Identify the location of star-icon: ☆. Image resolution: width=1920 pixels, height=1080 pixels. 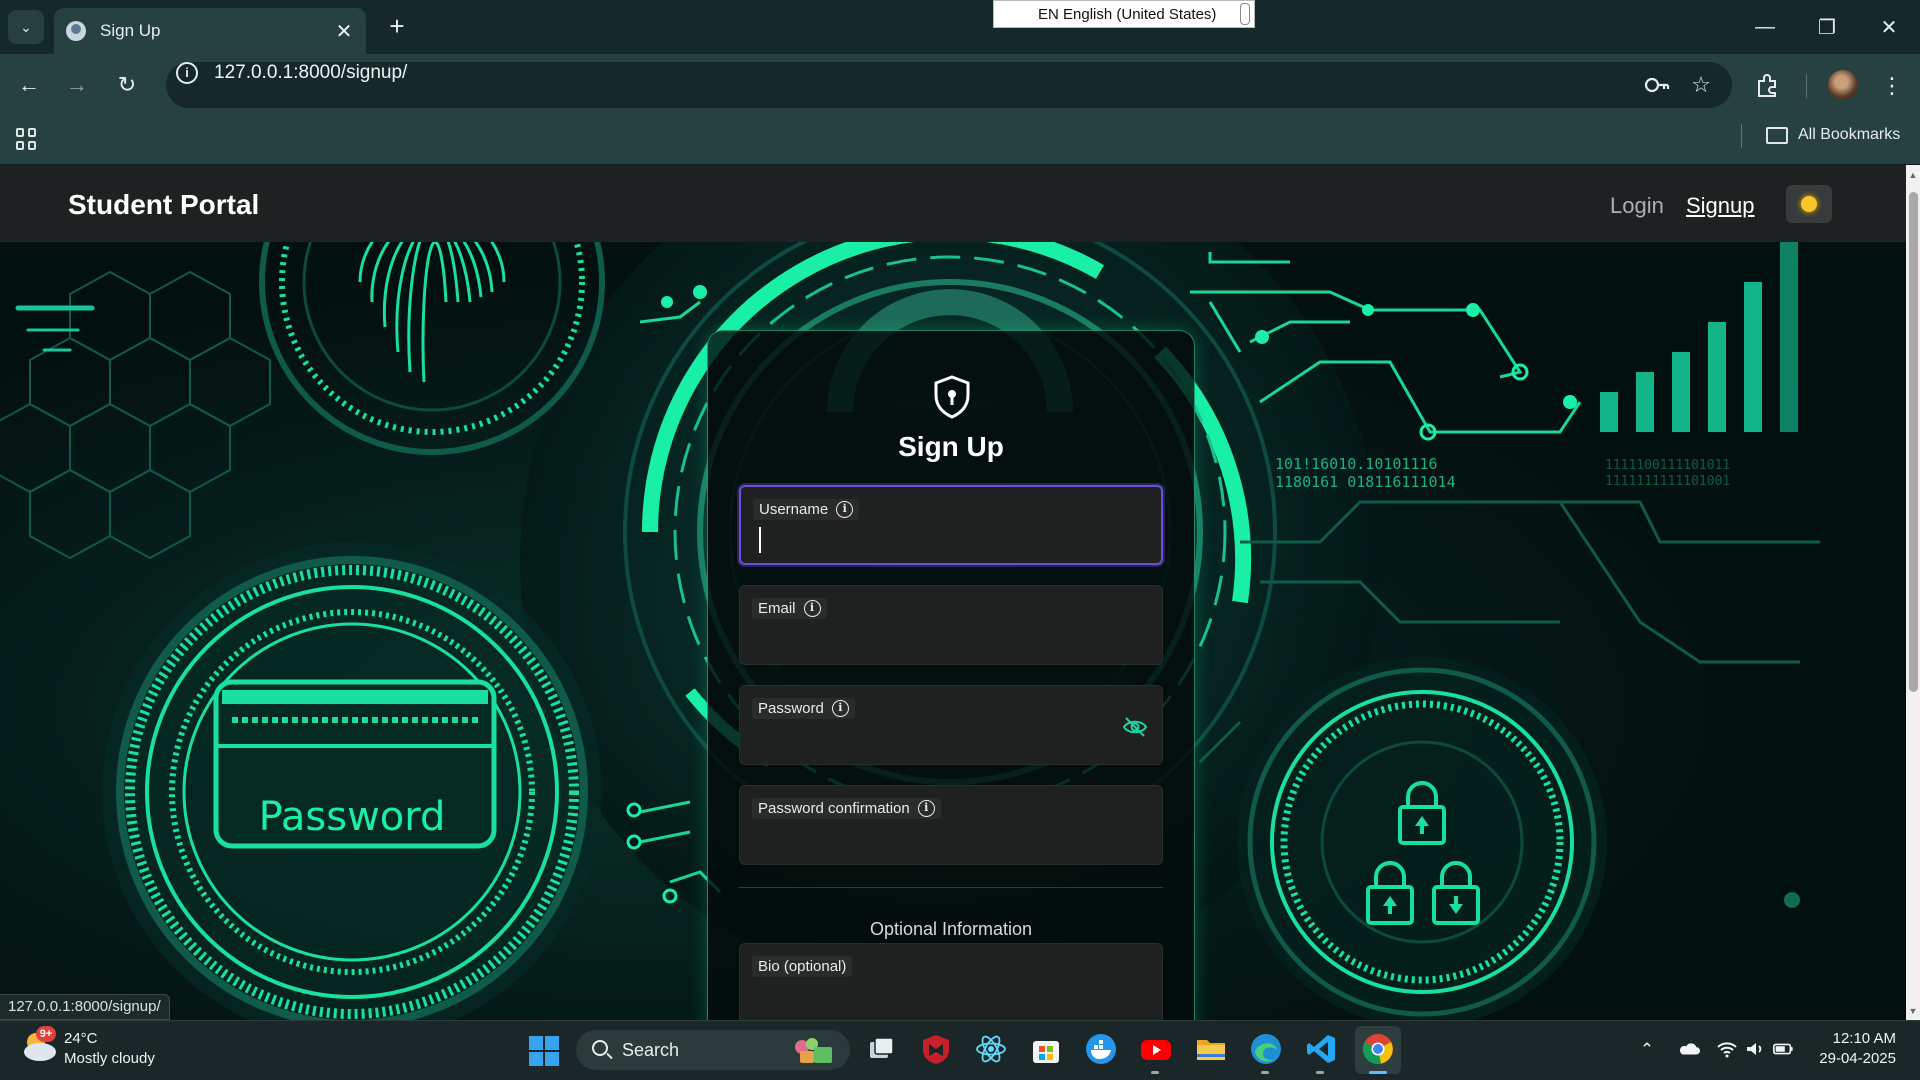
(1701, 85).